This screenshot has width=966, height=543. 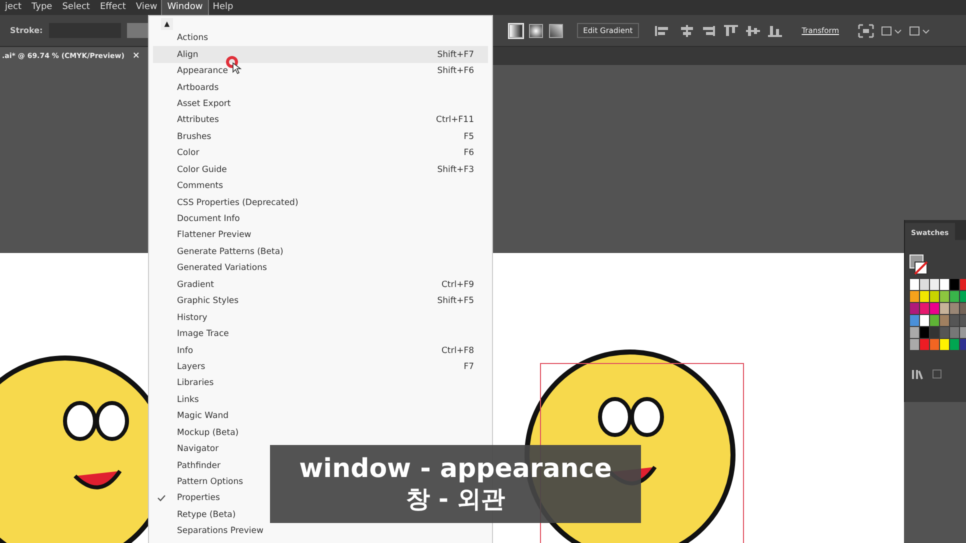 What do you see at coordinates (455, 469) in the screenshot?
I see `caption-text: window - appearance` at bounding box center [455, 469].